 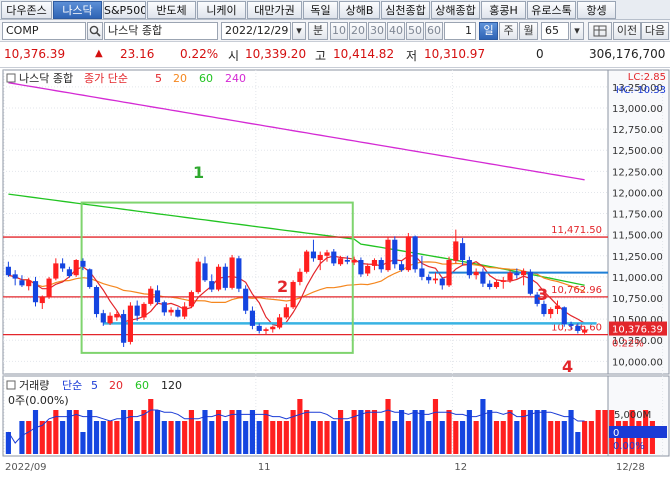 I want to click on tab-12: 항셍, so click(x=596, y=10).